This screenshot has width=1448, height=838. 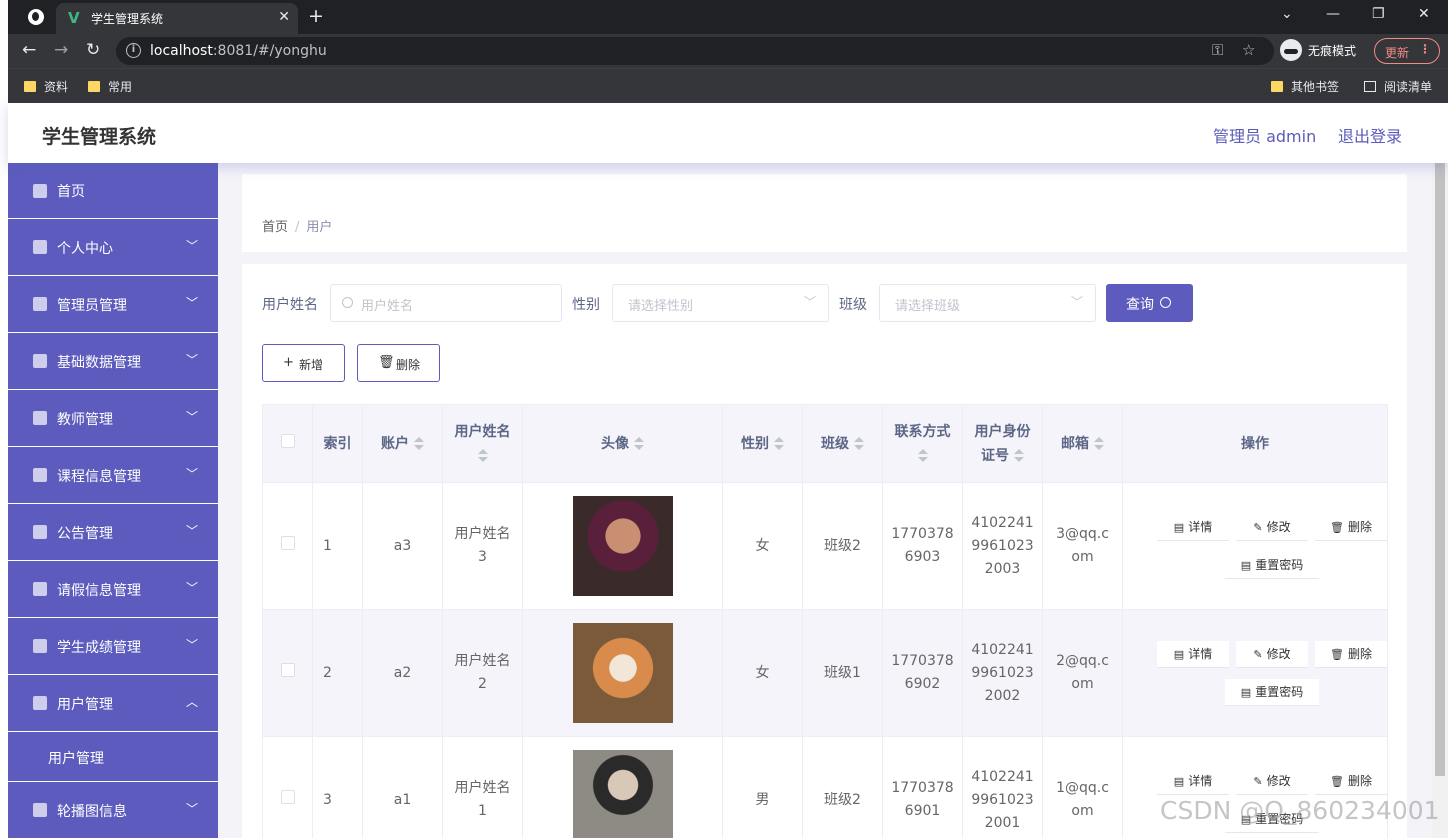 What do you see at coordinates (1002, 545) in the screenshot?
I see `cell-text: 9961023` at bounding box center [1002, 545].